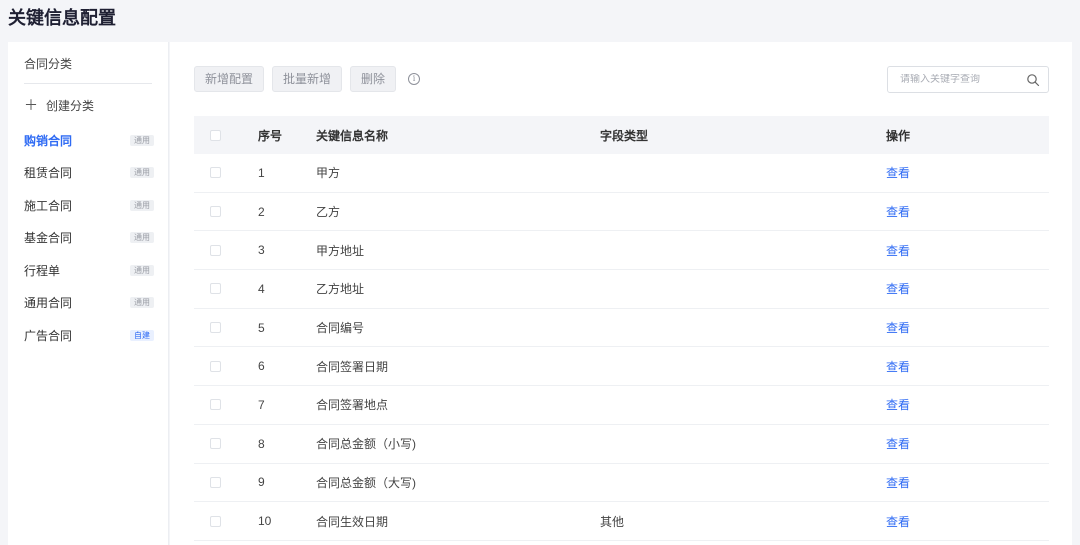 This screenshot has width=1080, height=545. Describe the element at coordinates (229, 79) in the screenshot. I see `add-config-button: 新增配置` at that location.